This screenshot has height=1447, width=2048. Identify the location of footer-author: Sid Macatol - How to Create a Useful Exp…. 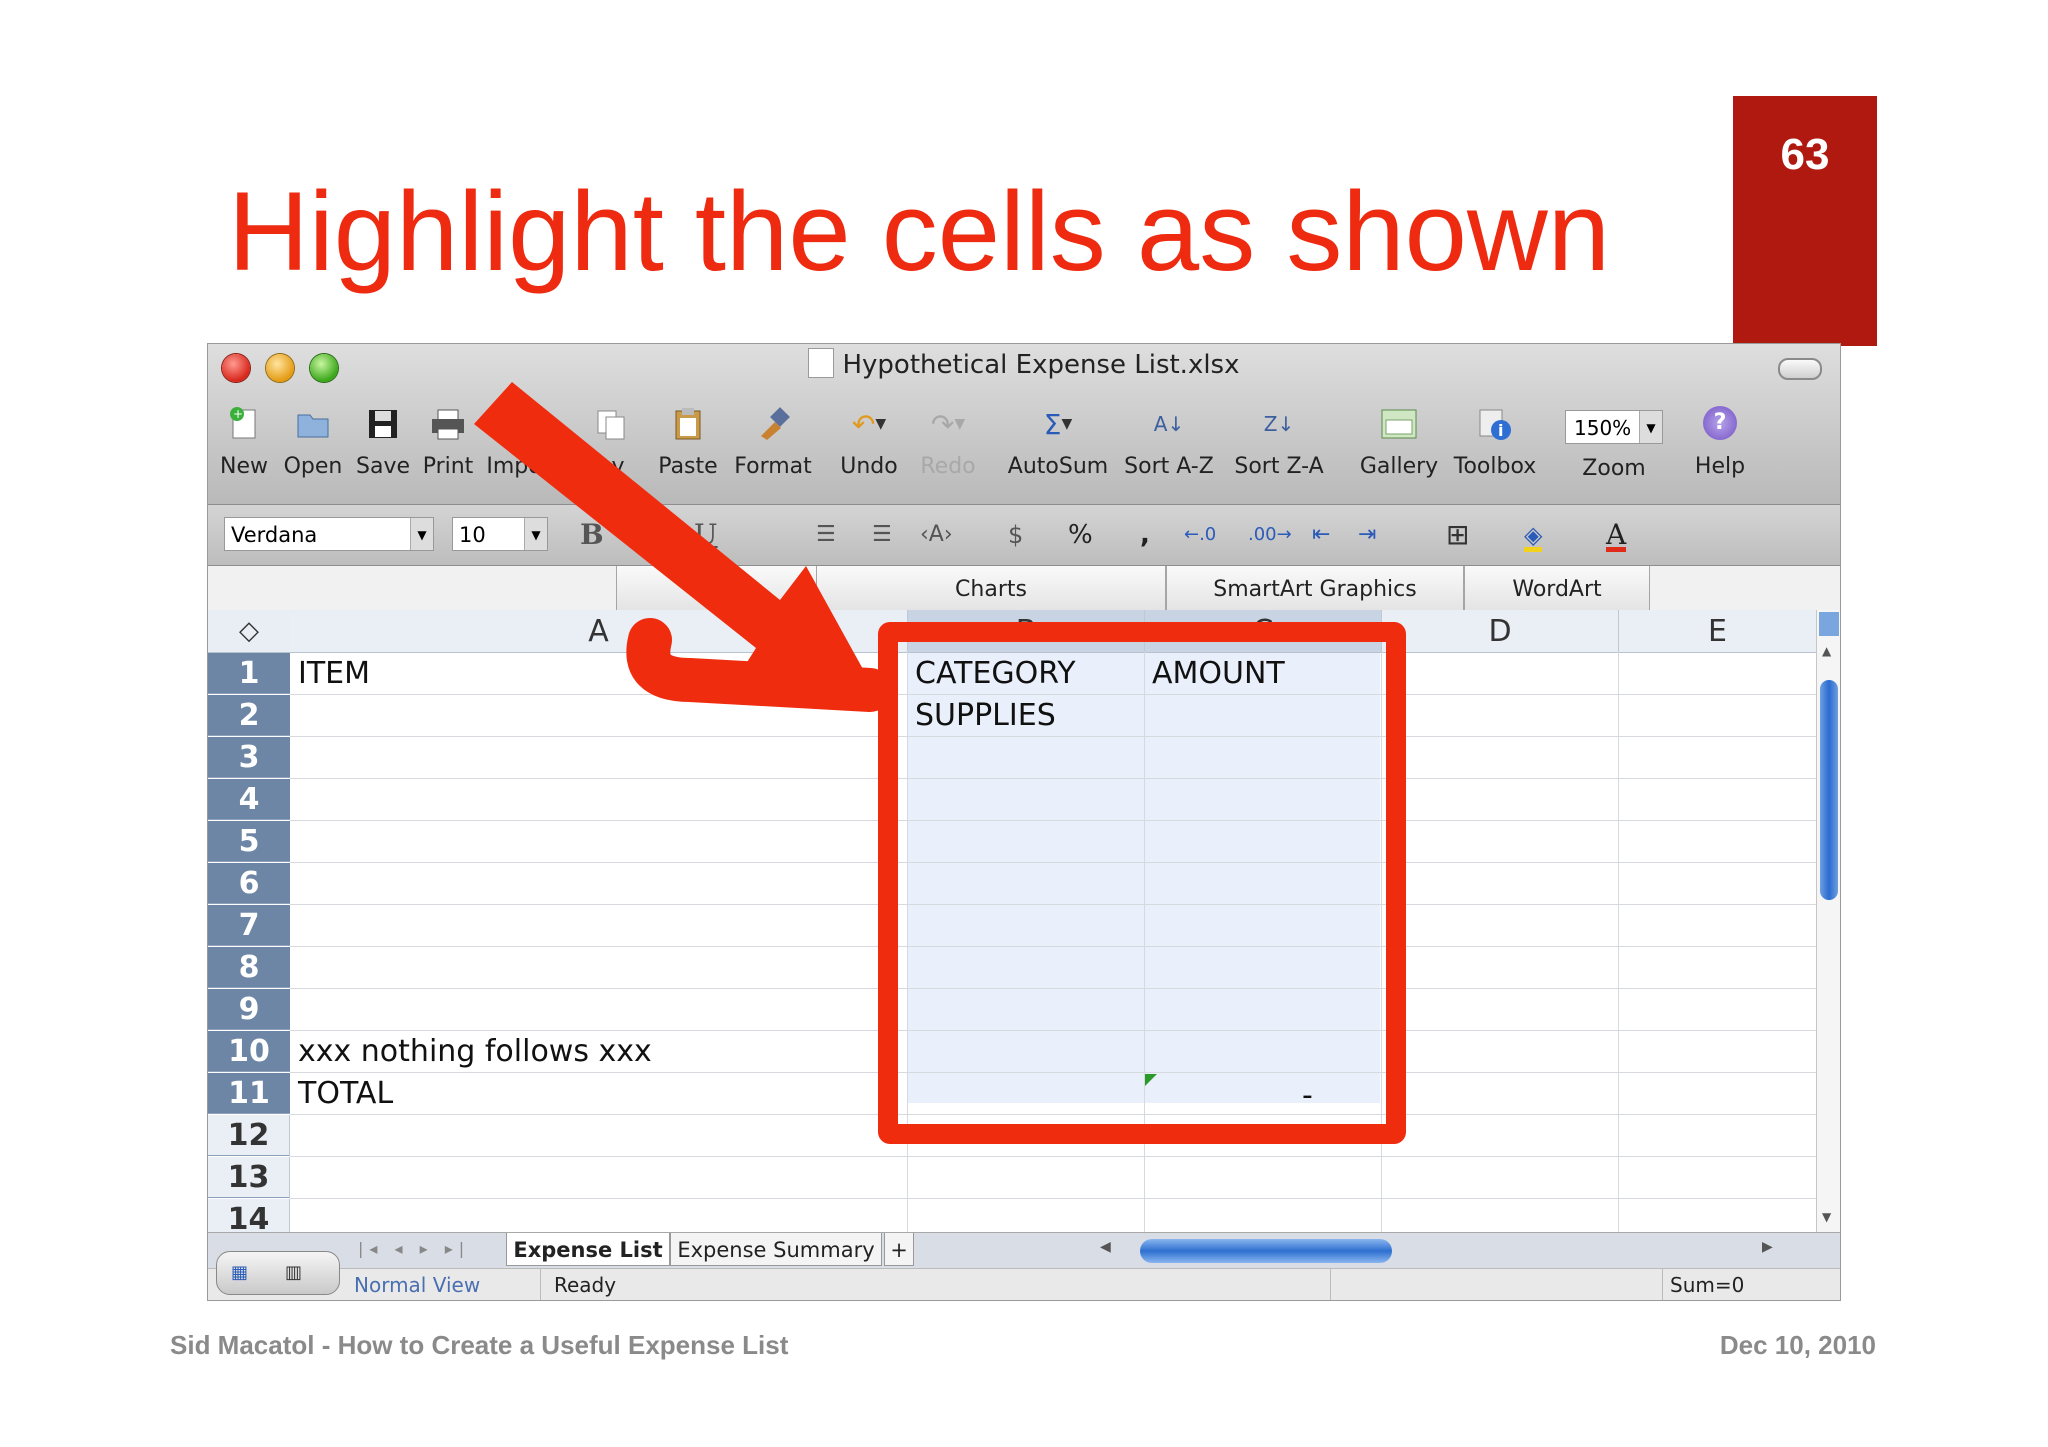
(479, 1345).